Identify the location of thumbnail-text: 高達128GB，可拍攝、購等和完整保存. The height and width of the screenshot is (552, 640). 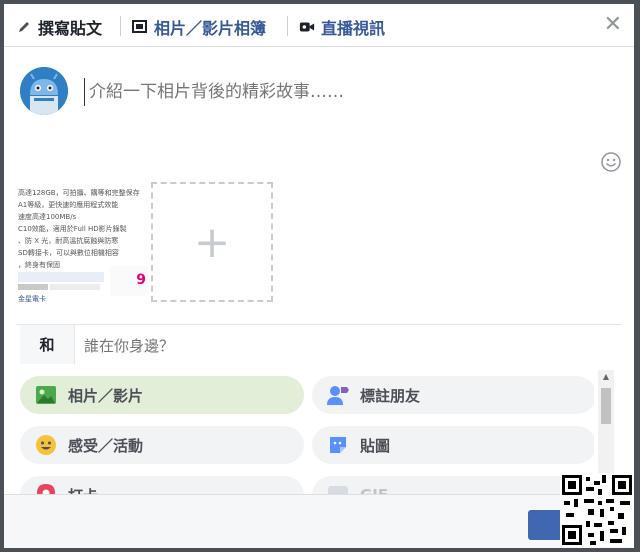
(79, 193).